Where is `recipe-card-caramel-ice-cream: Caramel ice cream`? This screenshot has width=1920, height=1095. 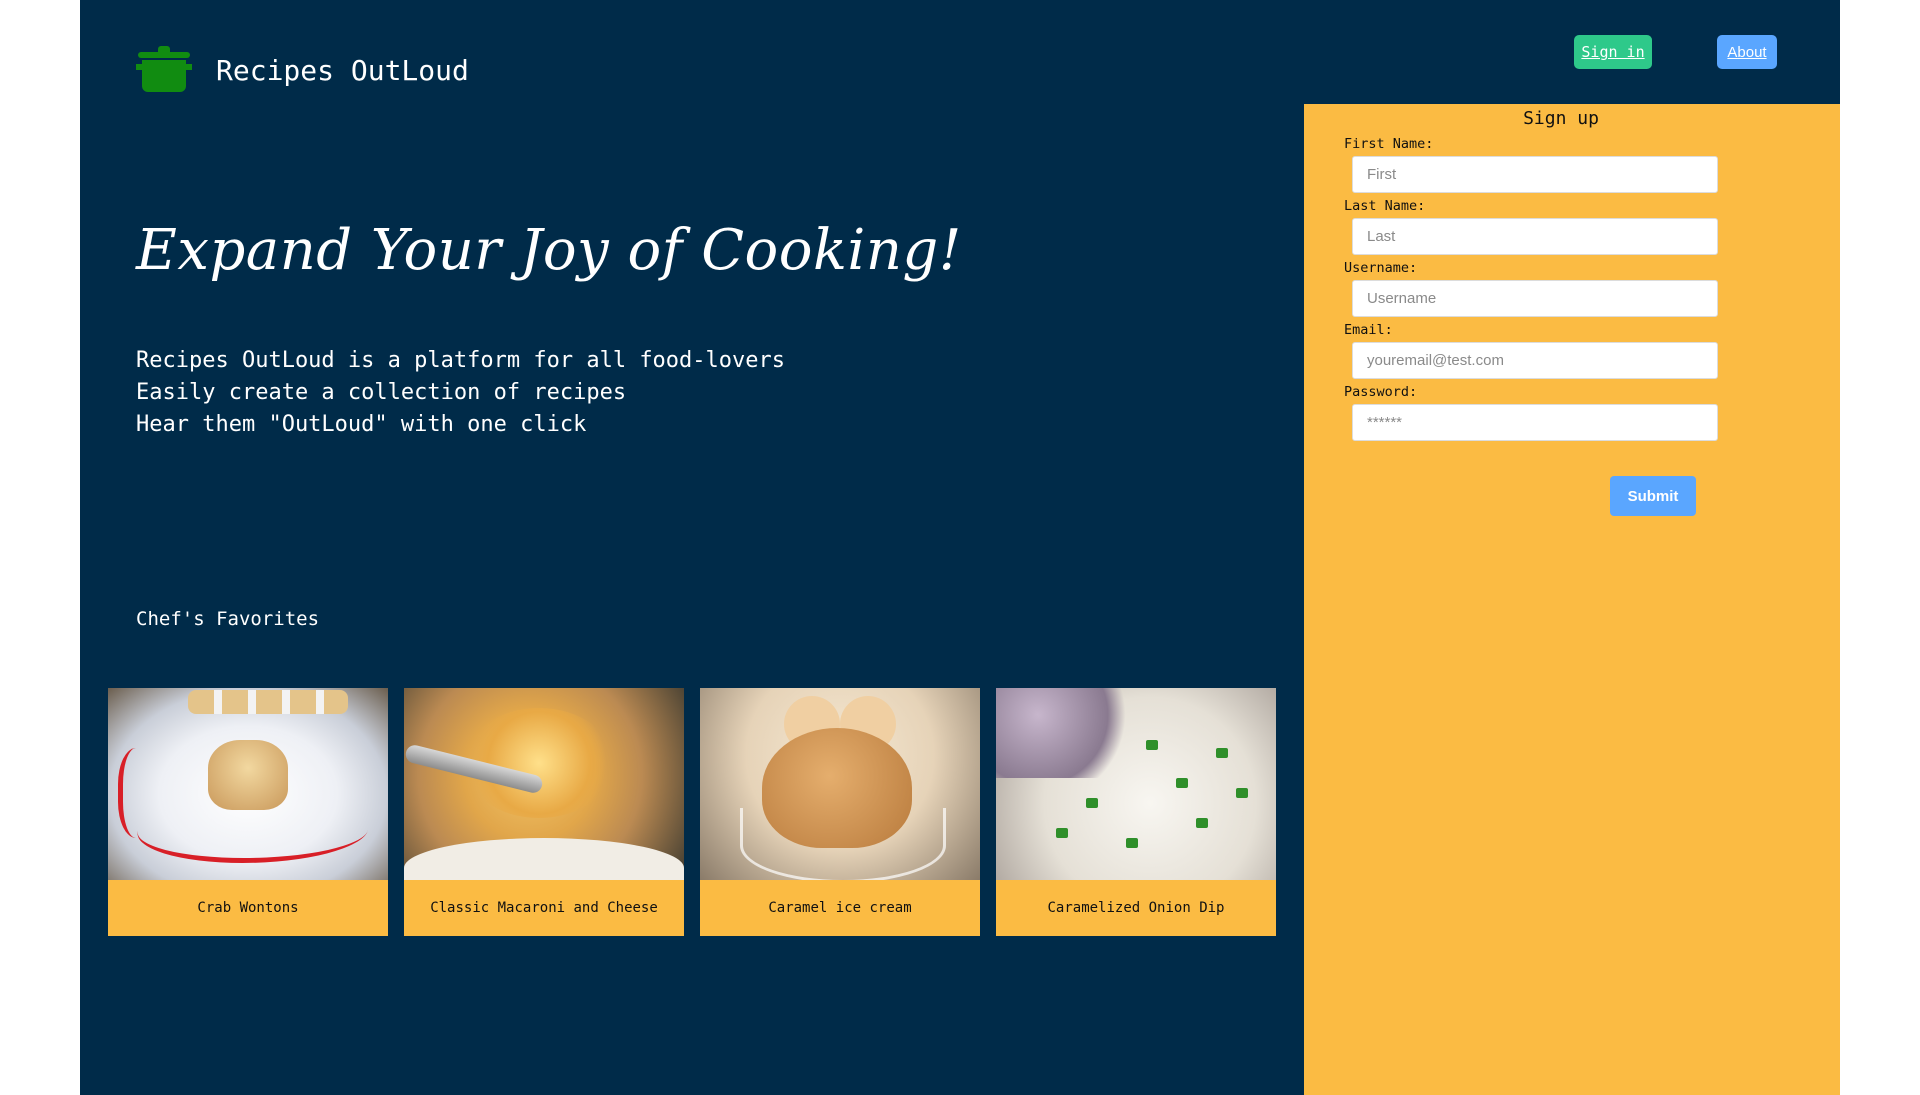
recipe-card-caramel-ice-cream: Caramel ice cream is located at coordinates (840, 812).